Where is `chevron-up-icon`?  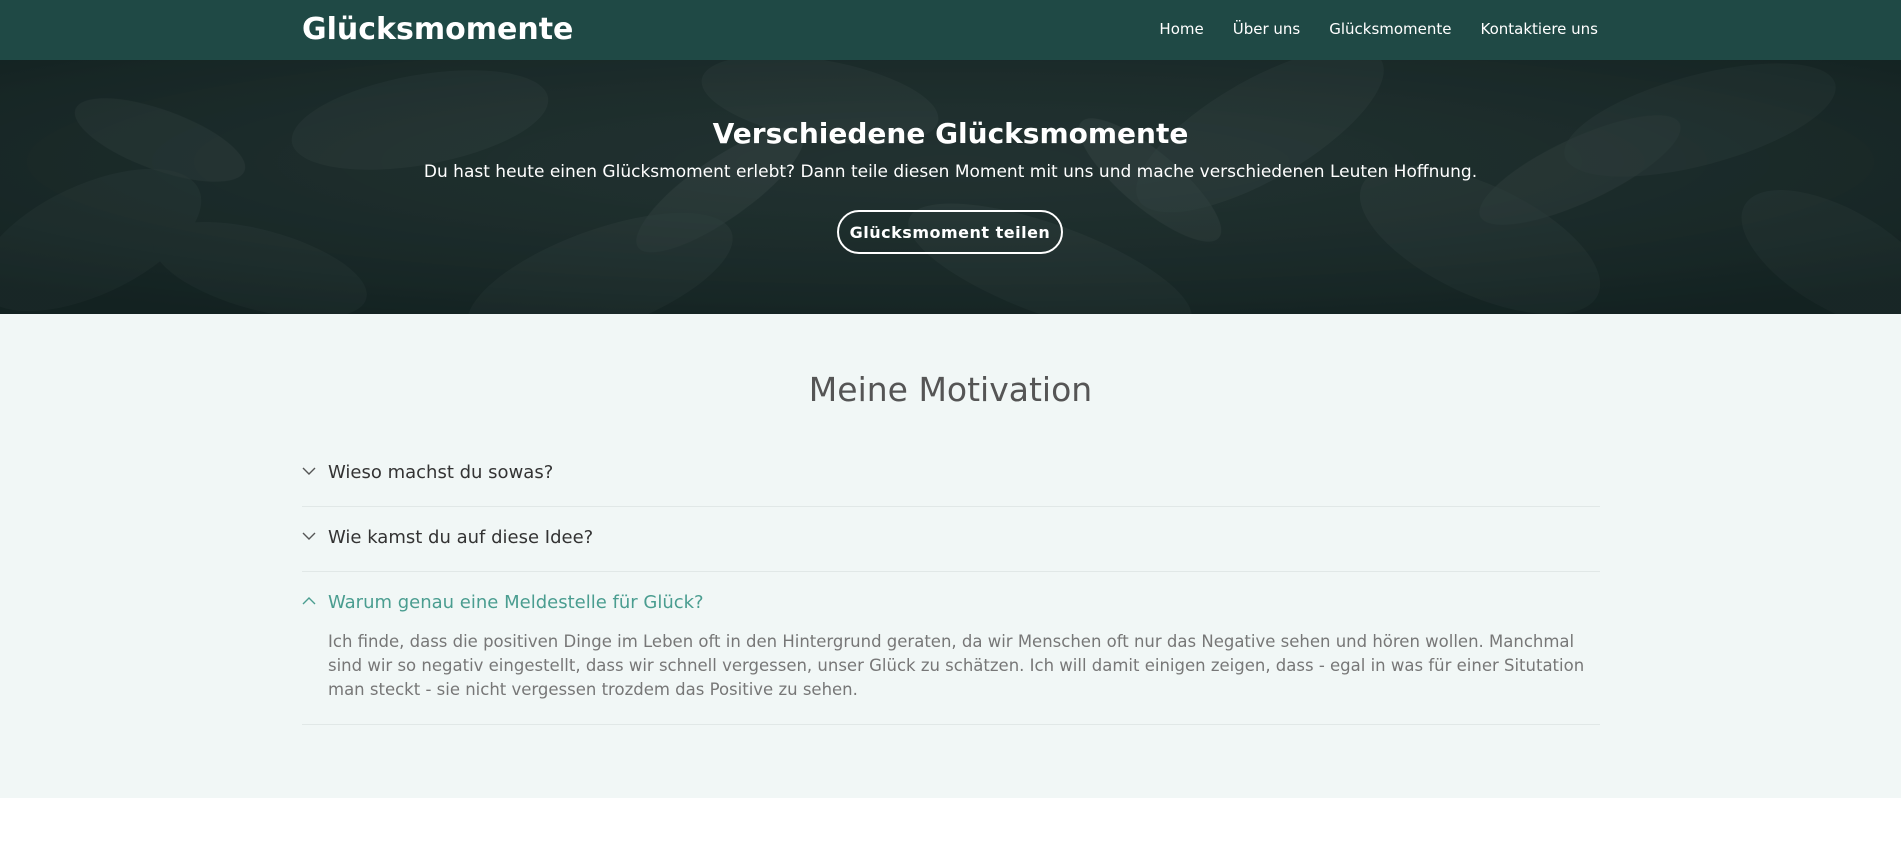 chevron-up-icon is located at coordinates (309, 601).